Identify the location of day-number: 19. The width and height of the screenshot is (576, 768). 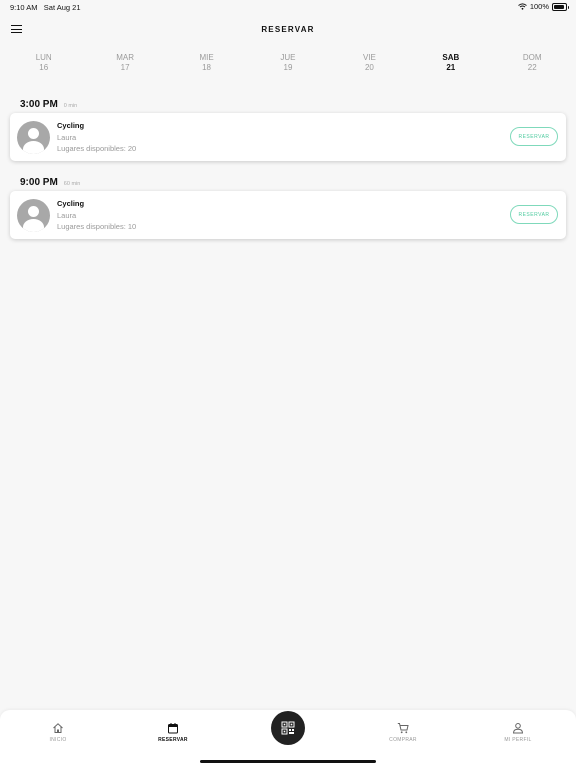
(288, 67).